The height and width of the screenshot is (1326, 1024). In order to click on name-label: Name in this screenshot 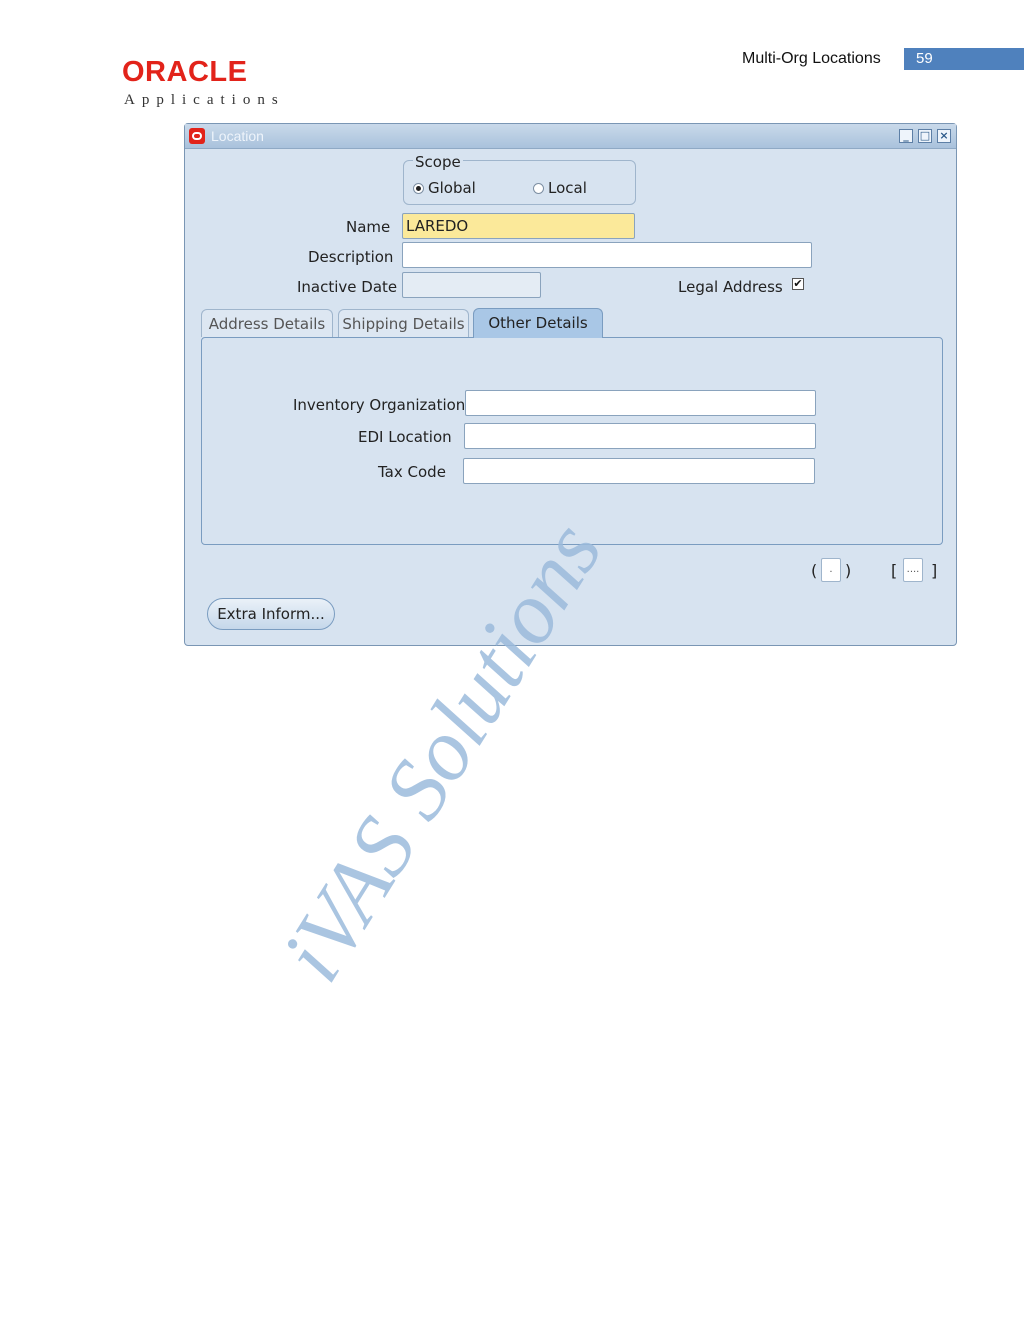, I will do `click(368, 227)`.